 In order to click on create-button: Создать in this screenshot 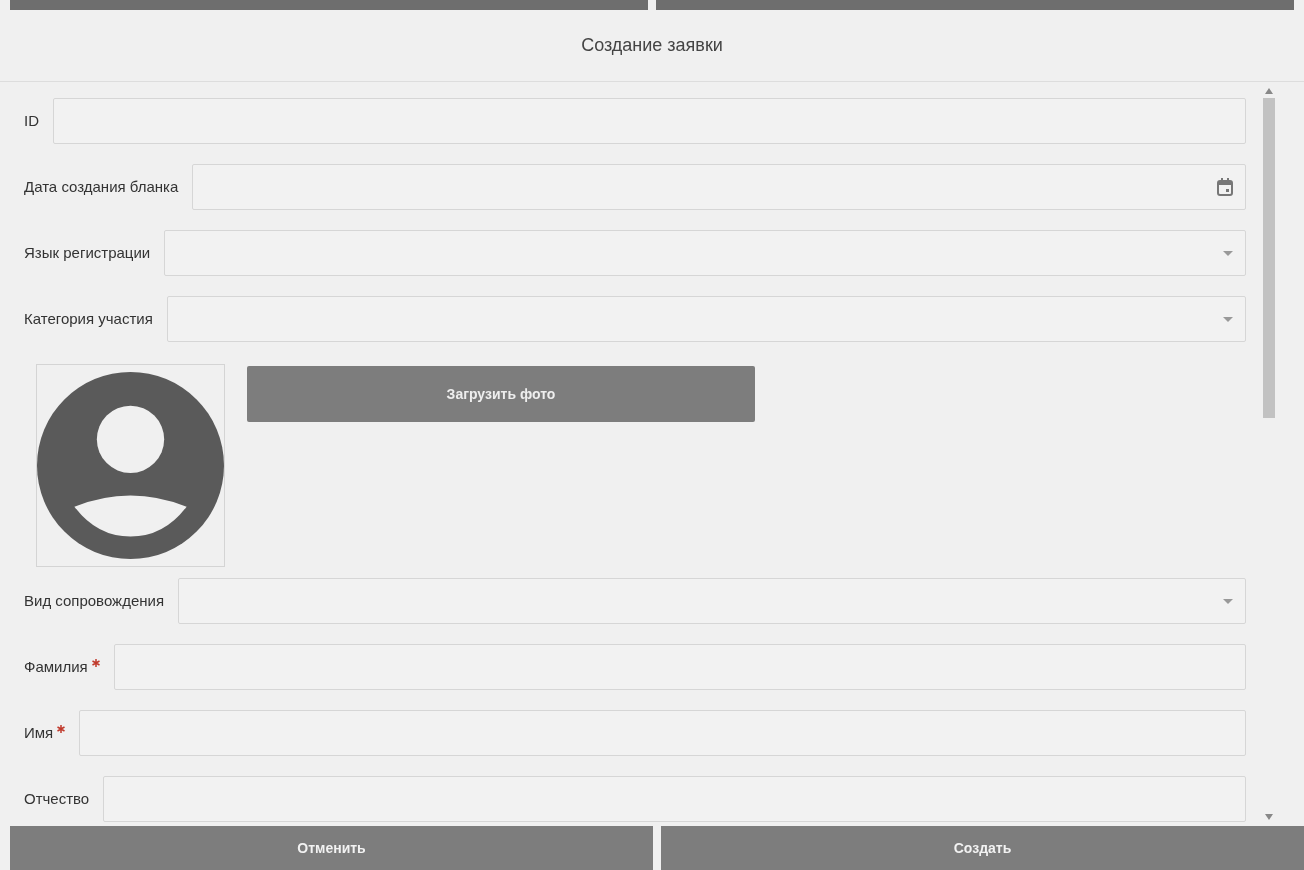, I will do `click(982, 848)`.